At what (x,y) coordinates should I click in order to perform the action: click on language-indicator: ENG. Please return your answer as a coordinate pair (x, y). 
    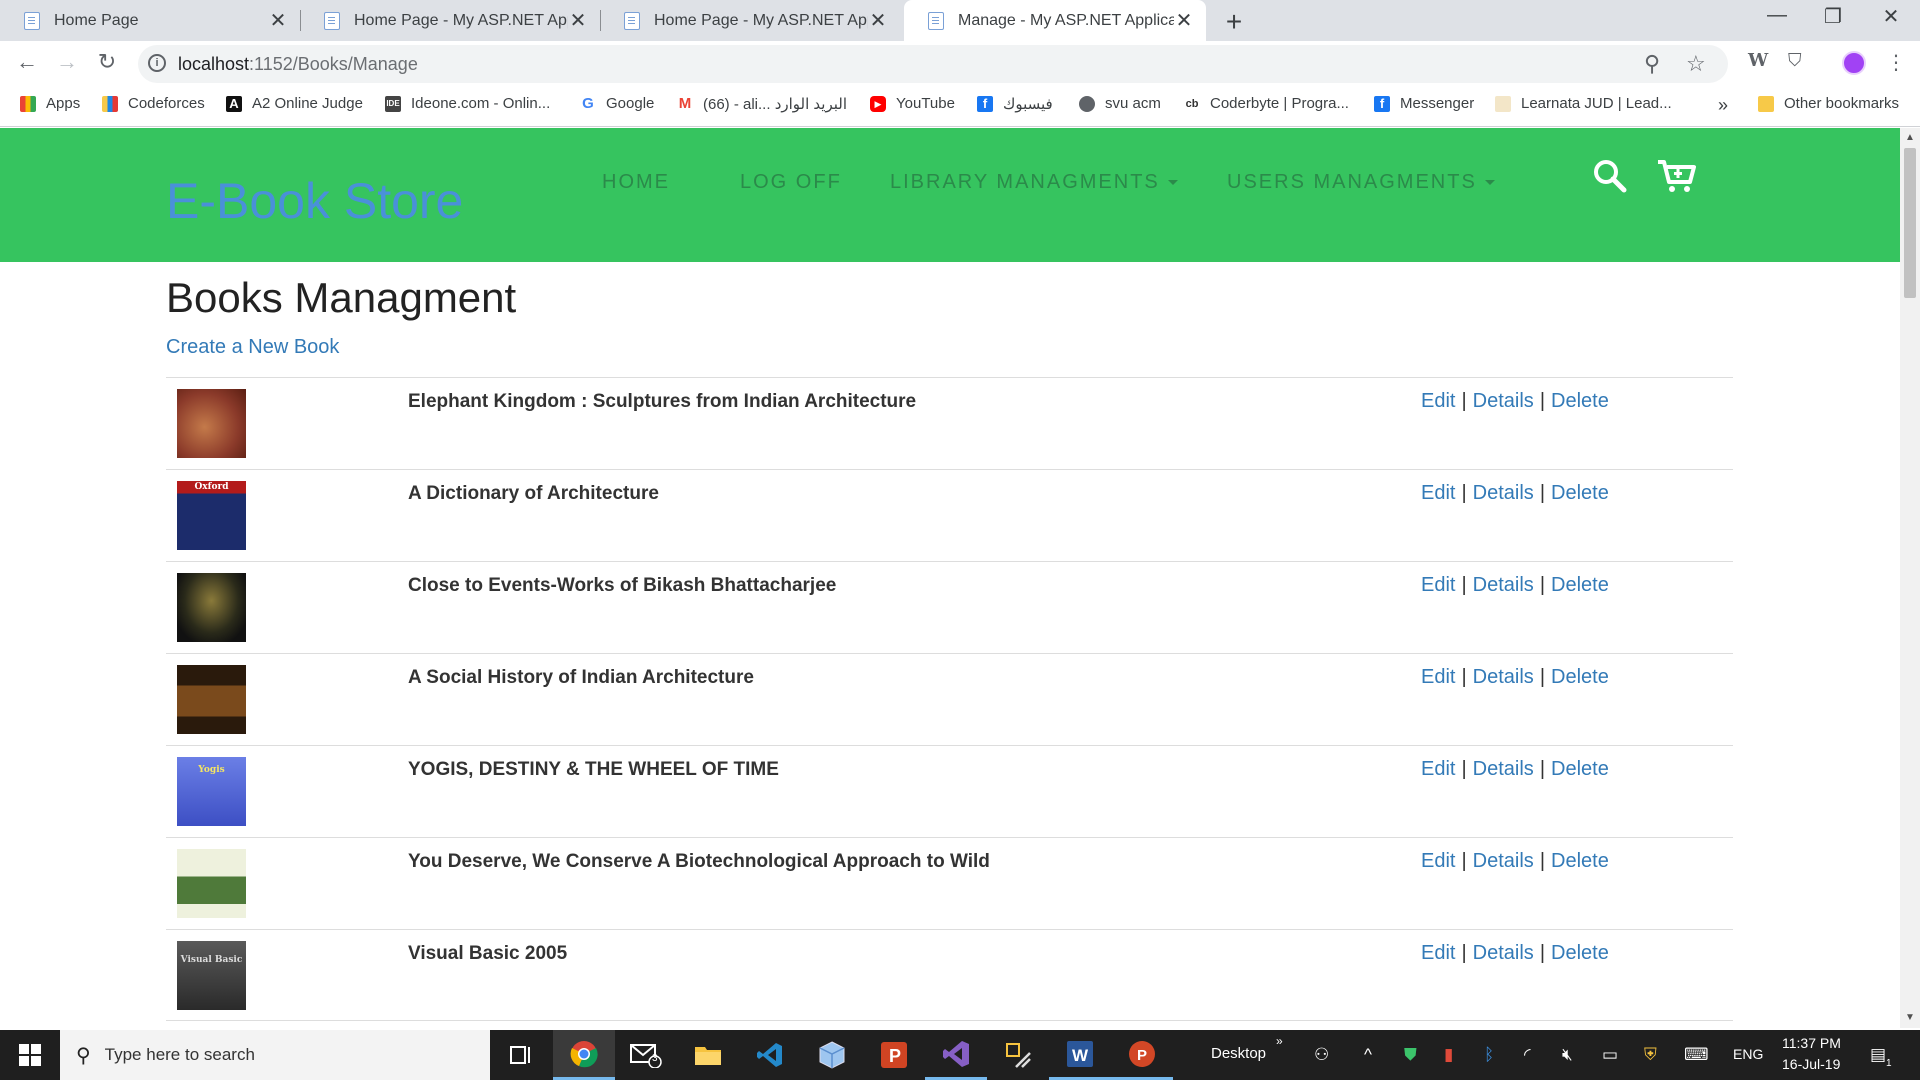
    Looking at the image, I should click on (1748, 1054).